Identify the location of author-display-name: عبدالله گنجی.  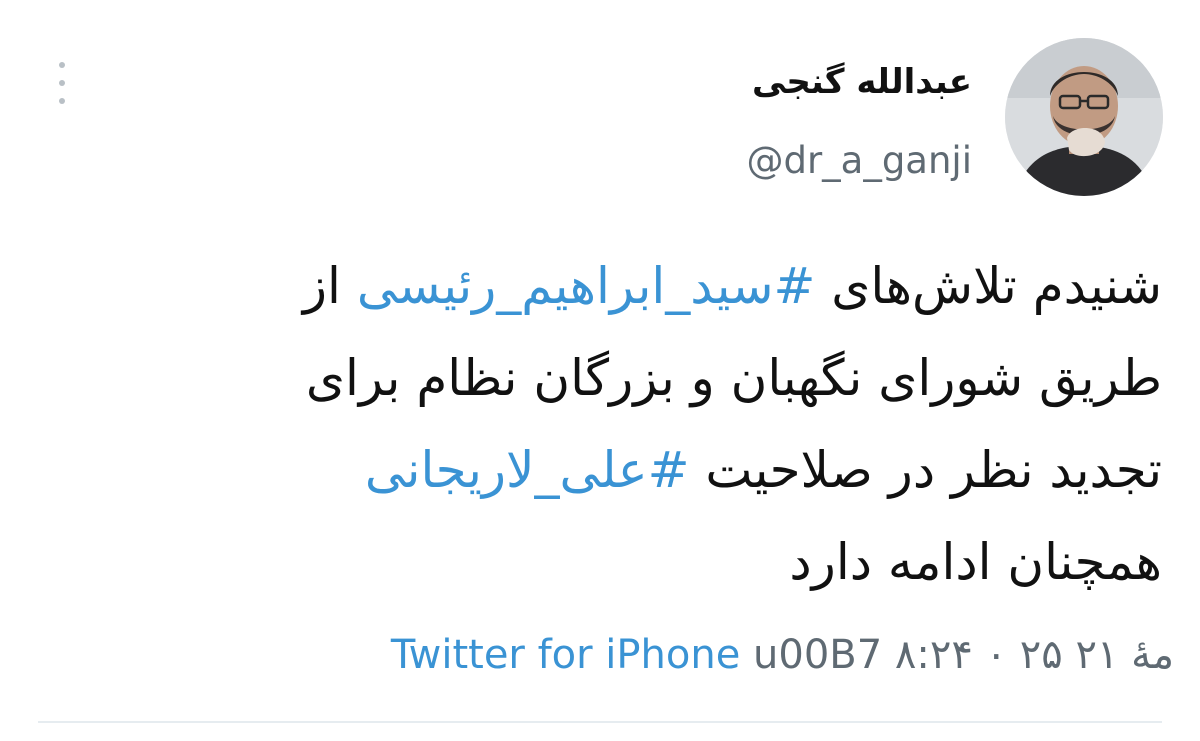
(862, 82).